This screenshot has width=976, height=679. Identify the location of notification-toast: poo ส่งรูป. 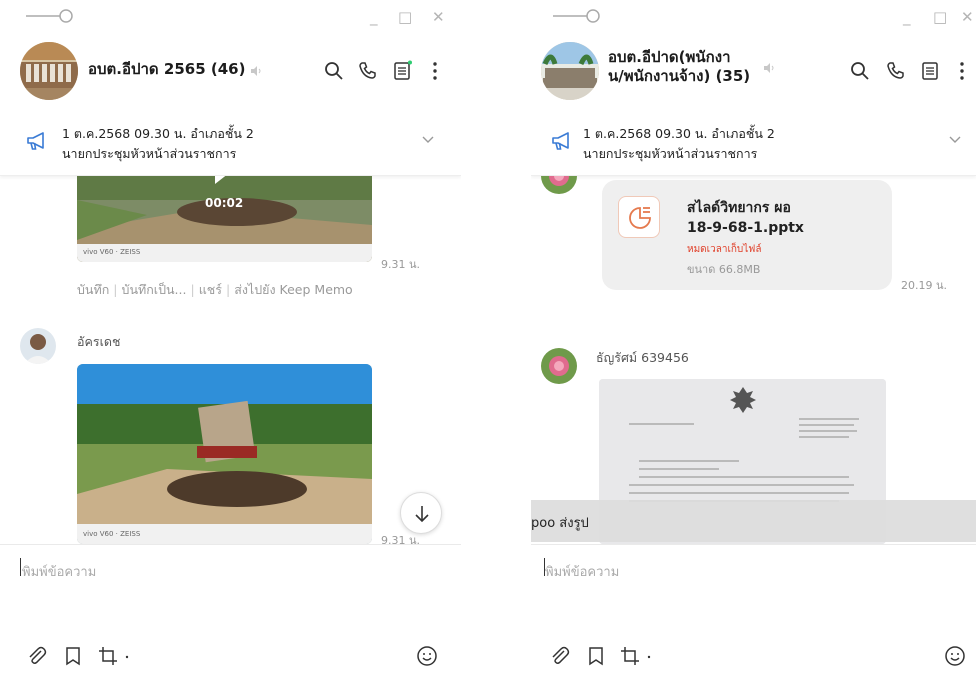
(753, 521).